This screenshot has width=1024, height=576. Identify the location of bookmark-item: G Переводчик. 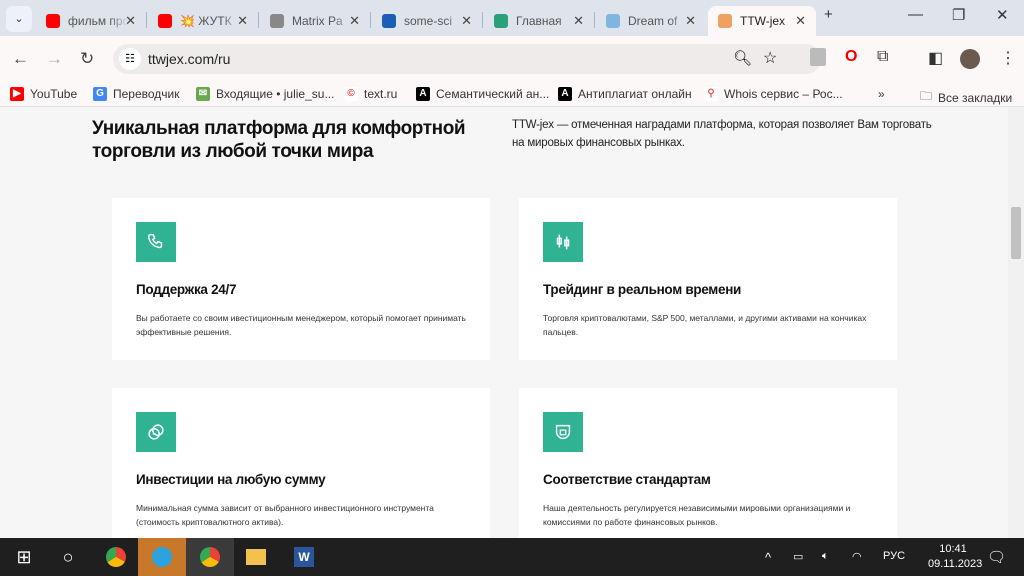
(136, 94).